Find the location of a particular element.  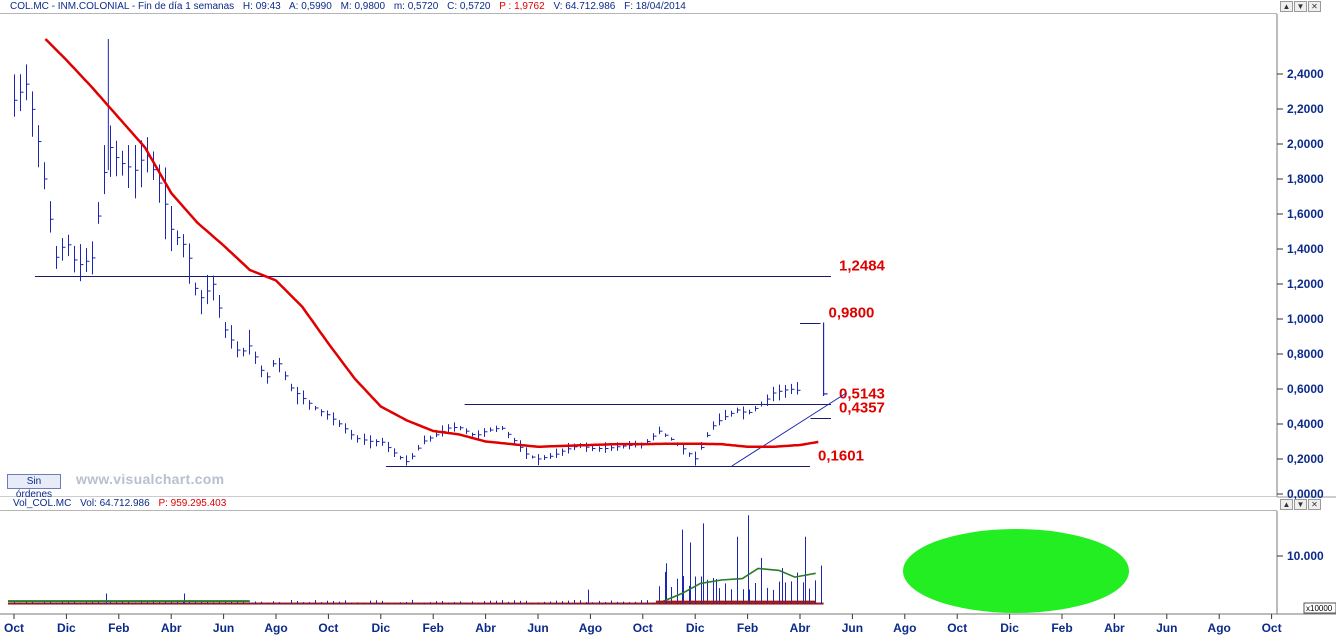

price-y-tick-label: 1,2000 is located at coordinates (1305, 284).